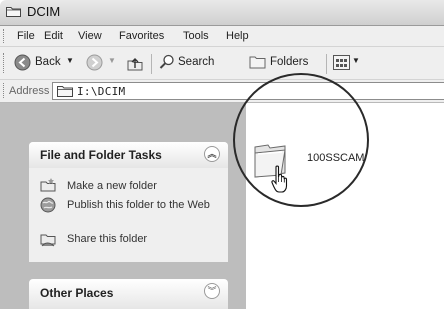 Image resolution: width=444 pixels, height=309 pixels. I want to click on folders-button: Folders, so click(284, 63).